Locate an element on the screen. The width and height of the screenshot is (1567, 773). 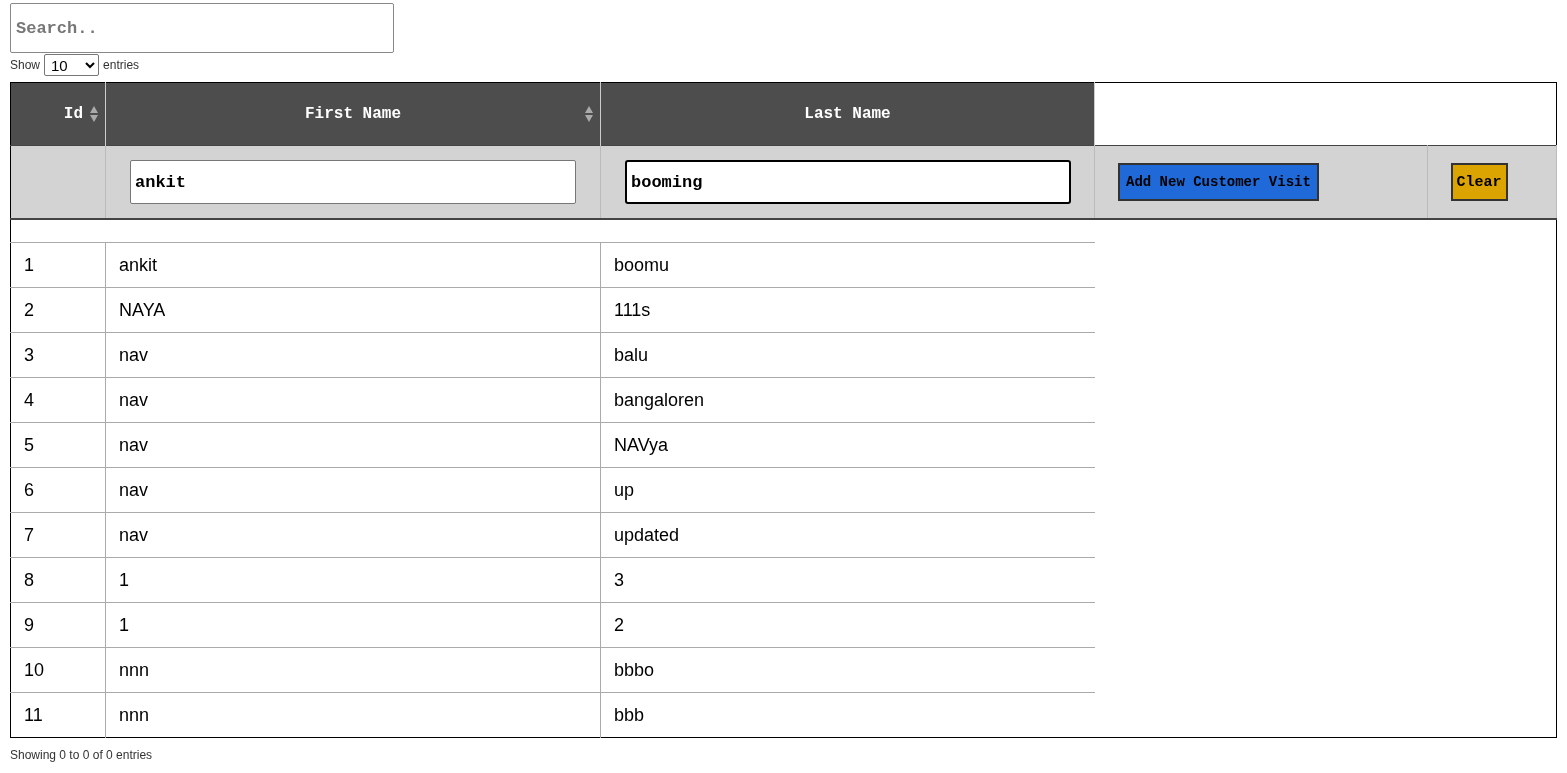
table-cell: NAVya is located at coordinates (847, 445).